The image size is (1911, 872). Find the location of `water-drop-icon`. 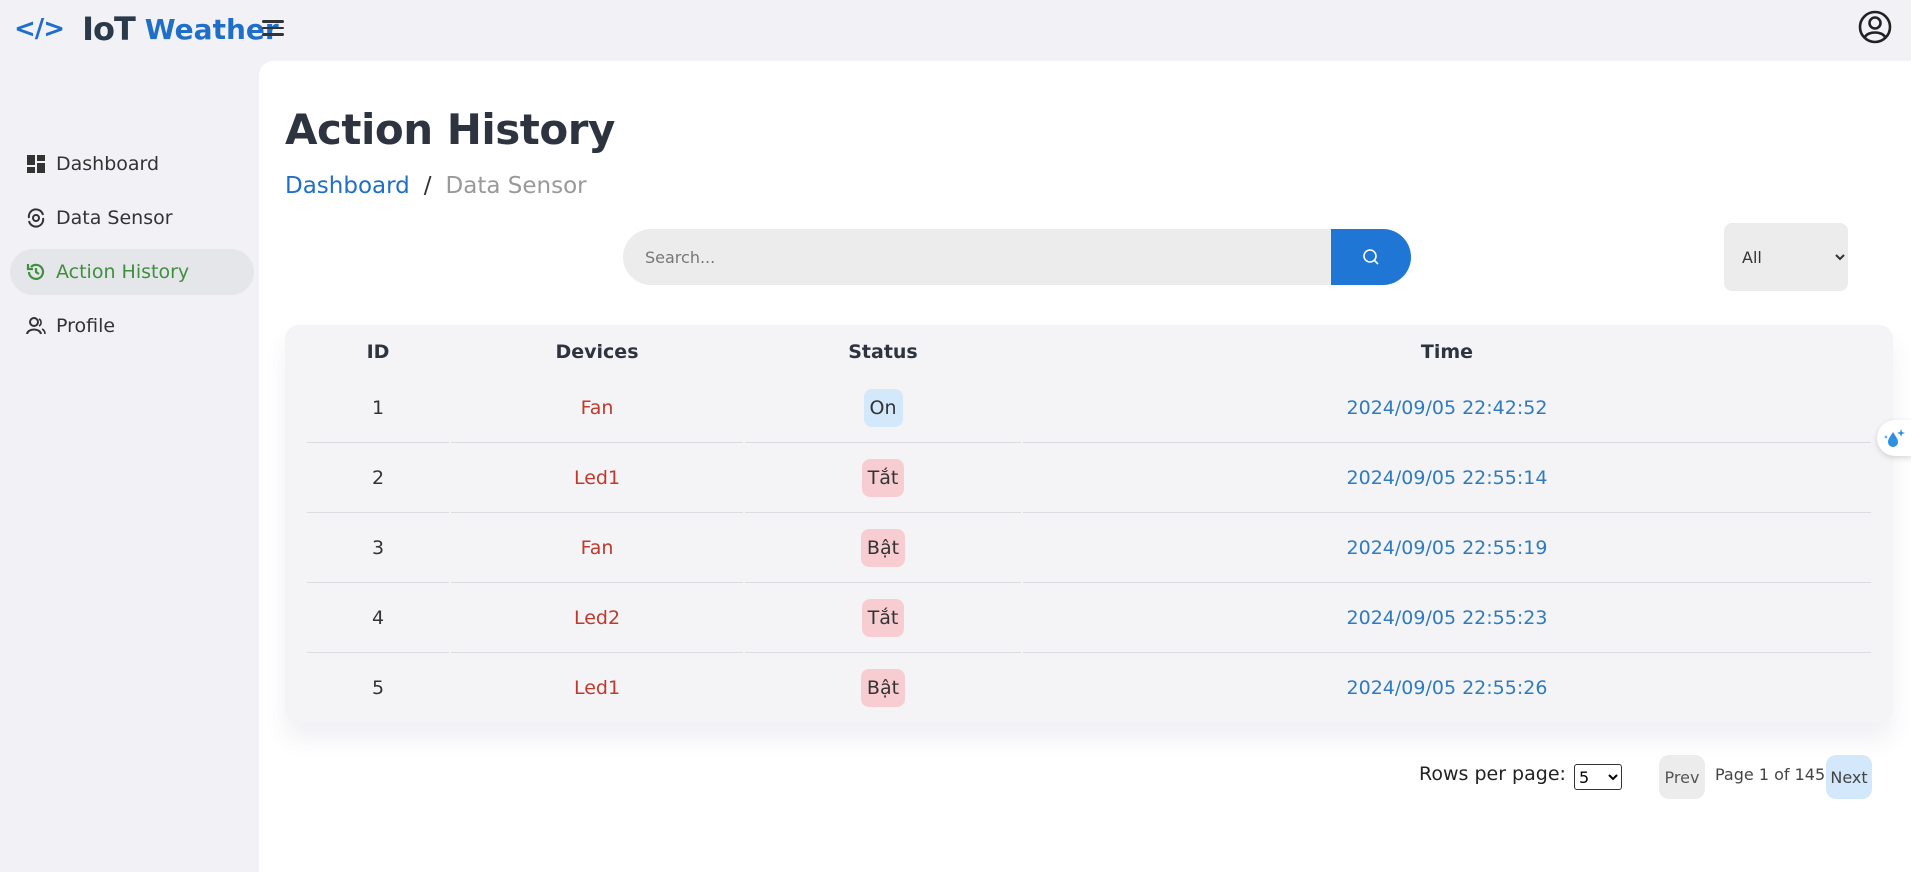

water-drop-icon is located at coordinates (1894, 438).